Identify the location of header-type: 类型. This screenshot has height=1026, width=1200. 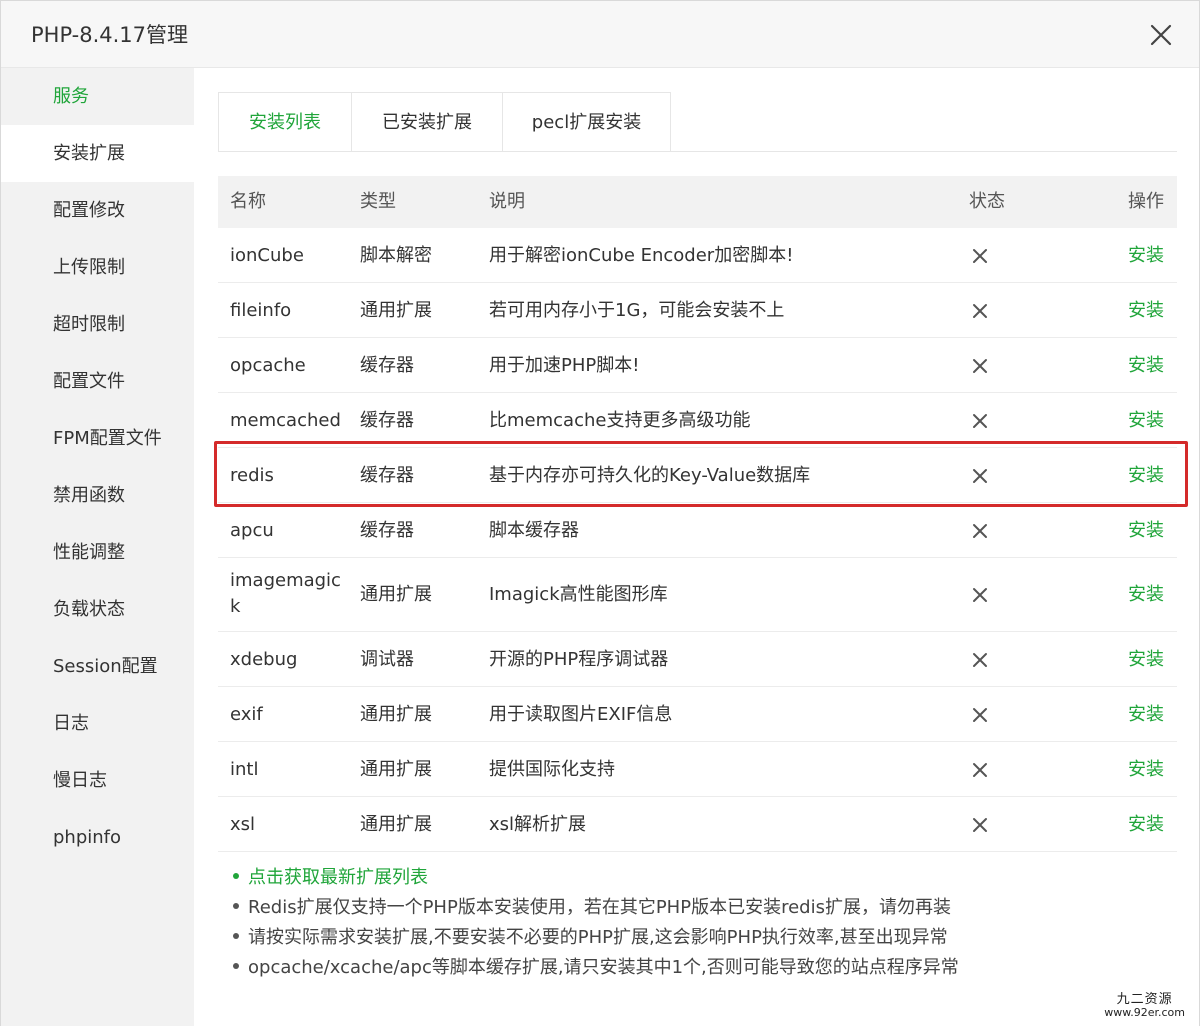
(378, 201).